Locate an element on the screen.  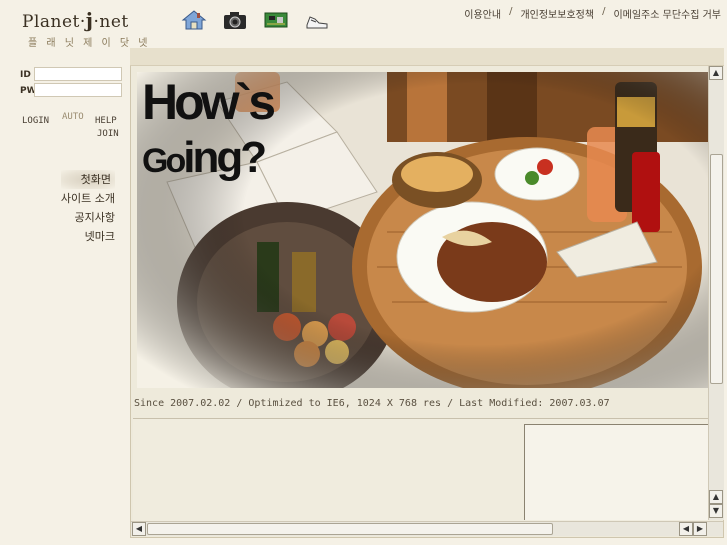
scroll-up-button-lower: ▲ is located at coordinates (716, 497).